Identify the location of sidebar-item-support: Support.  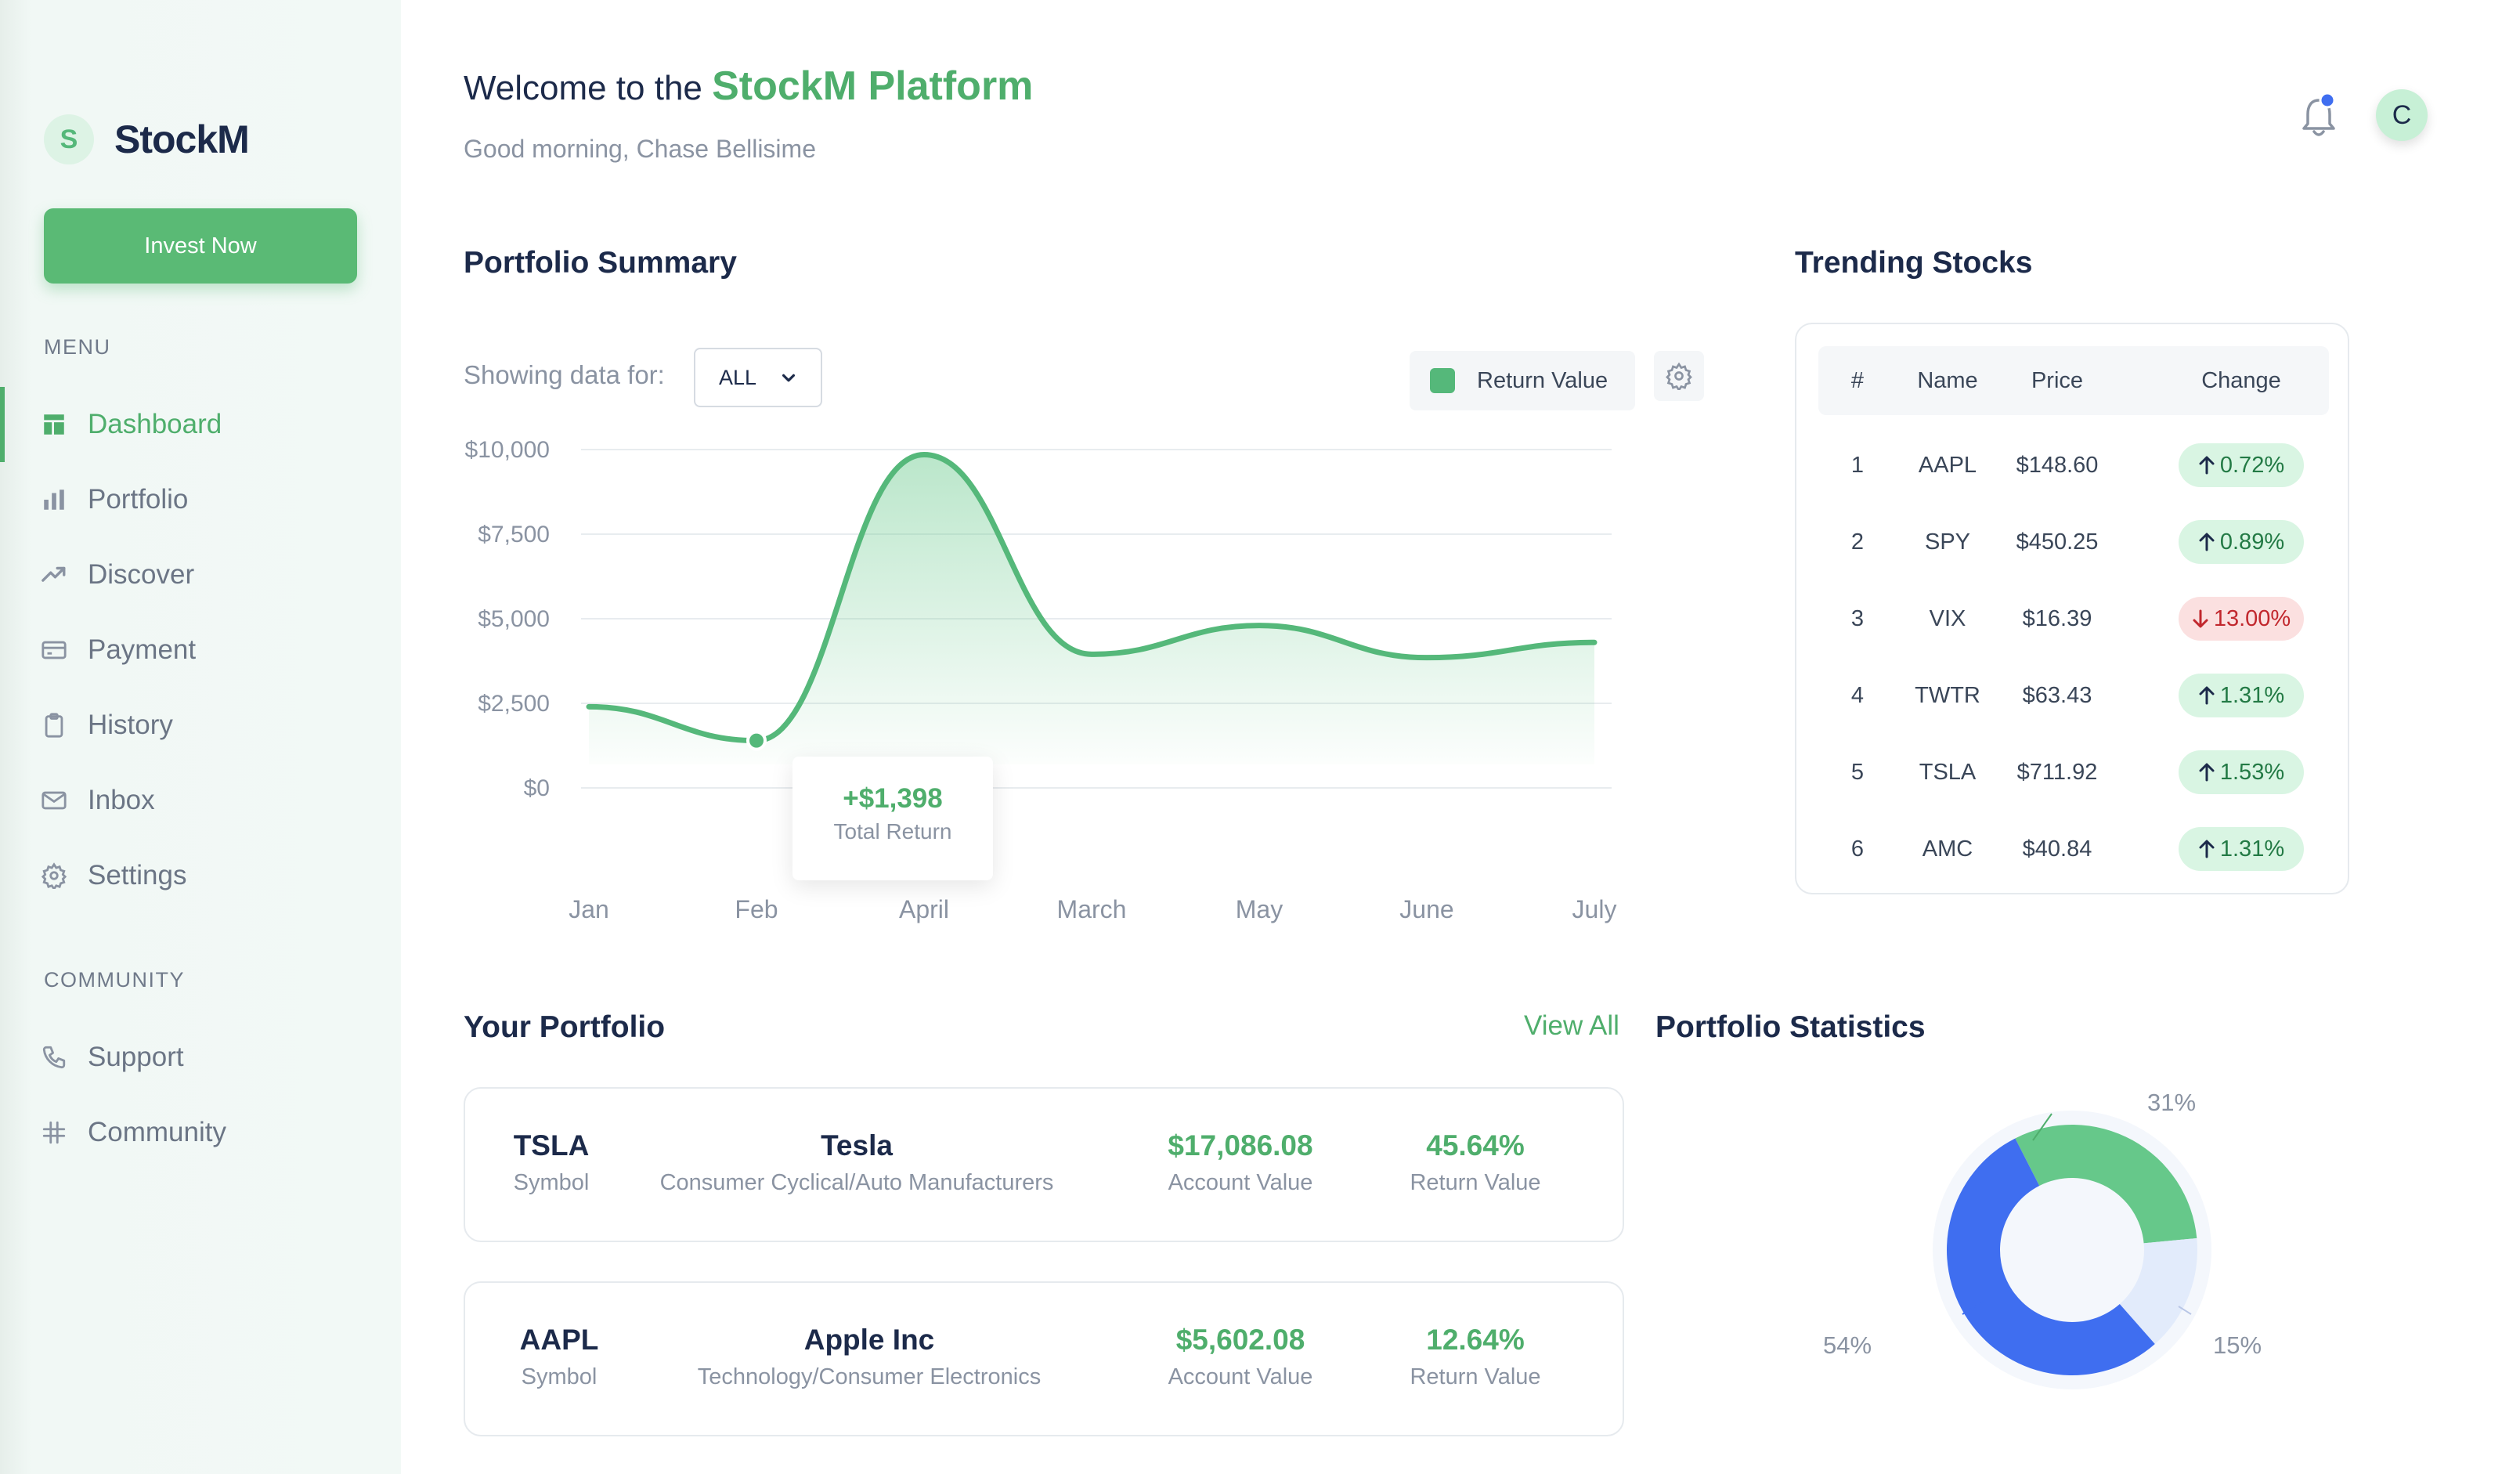
(200, 1057).